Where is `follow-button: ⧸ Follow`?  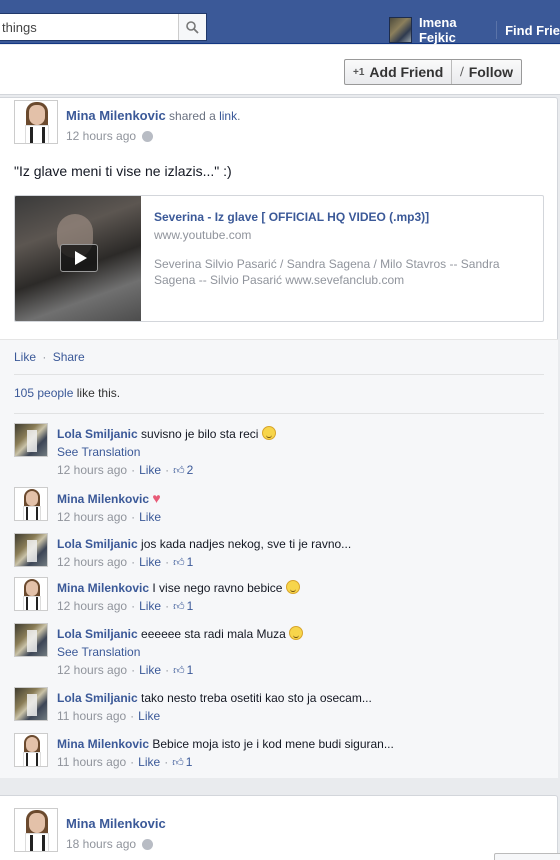
follow-button: ⧸ Follow is located at coordinates (486, 72).